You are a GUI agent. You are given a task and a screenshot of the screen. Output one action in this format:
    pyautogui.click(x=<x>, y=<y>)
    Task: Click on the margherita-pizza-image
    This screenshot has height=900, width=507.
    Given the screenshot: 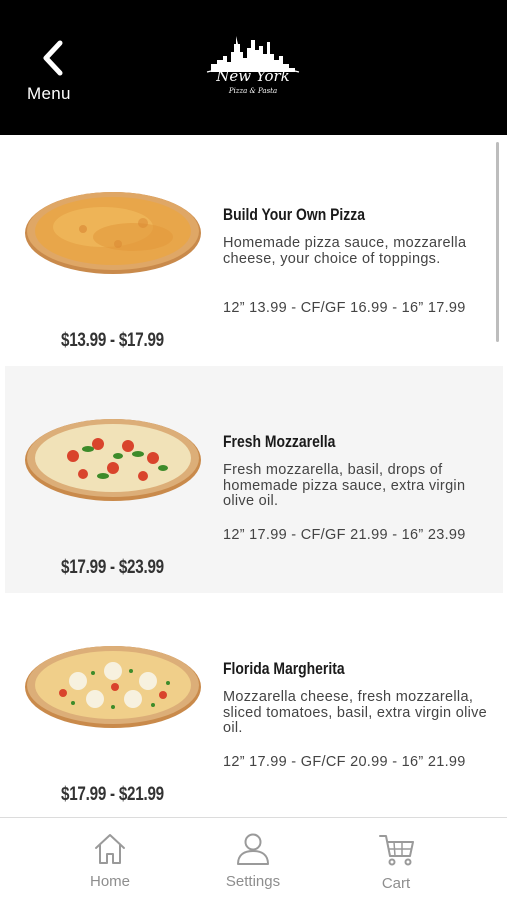 What is the action you would take?
    pyautogui.click(x=113, y=687)
    